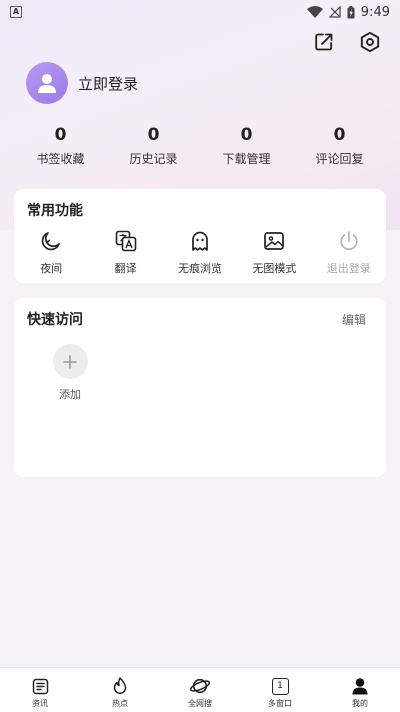 This screenshot has height=712, width=400. I want to click on ghost-icon, so click(200, 241).